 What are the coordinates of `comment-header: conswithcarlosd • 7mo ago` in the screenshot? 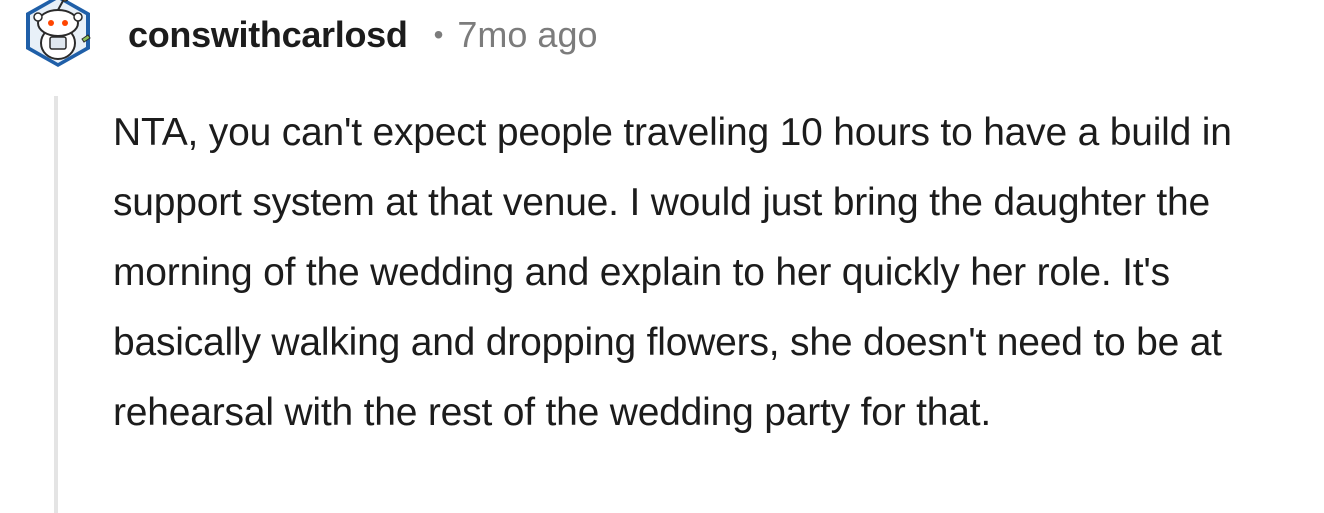 It's located at (309, 35).